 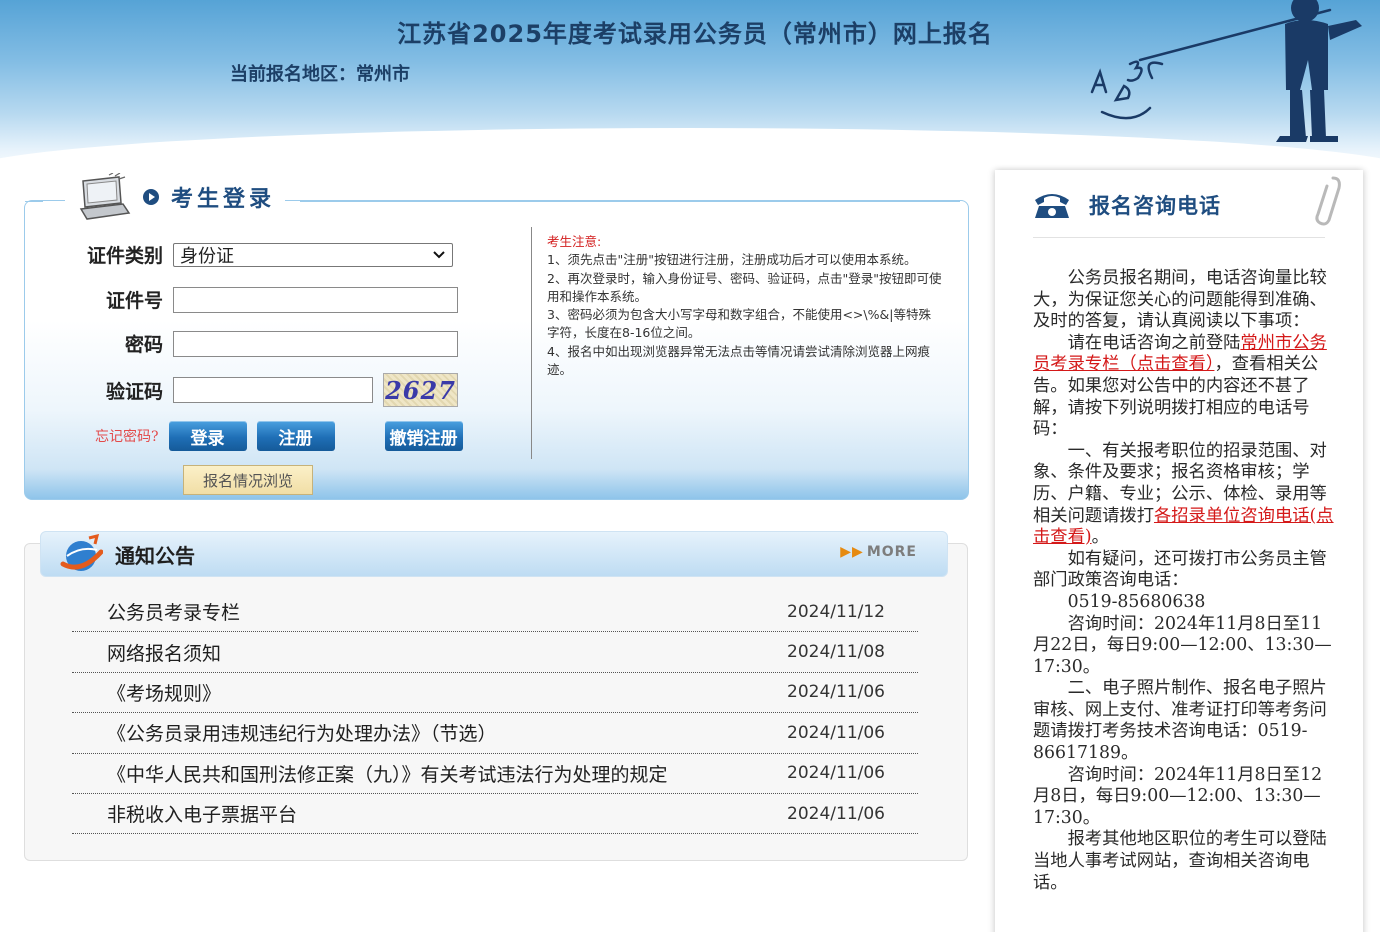 What do you see at coordinates (146, 652) in the screenshot?
I see `announcement-item-title: 网络报名须知` at bounding box center [146, 652].